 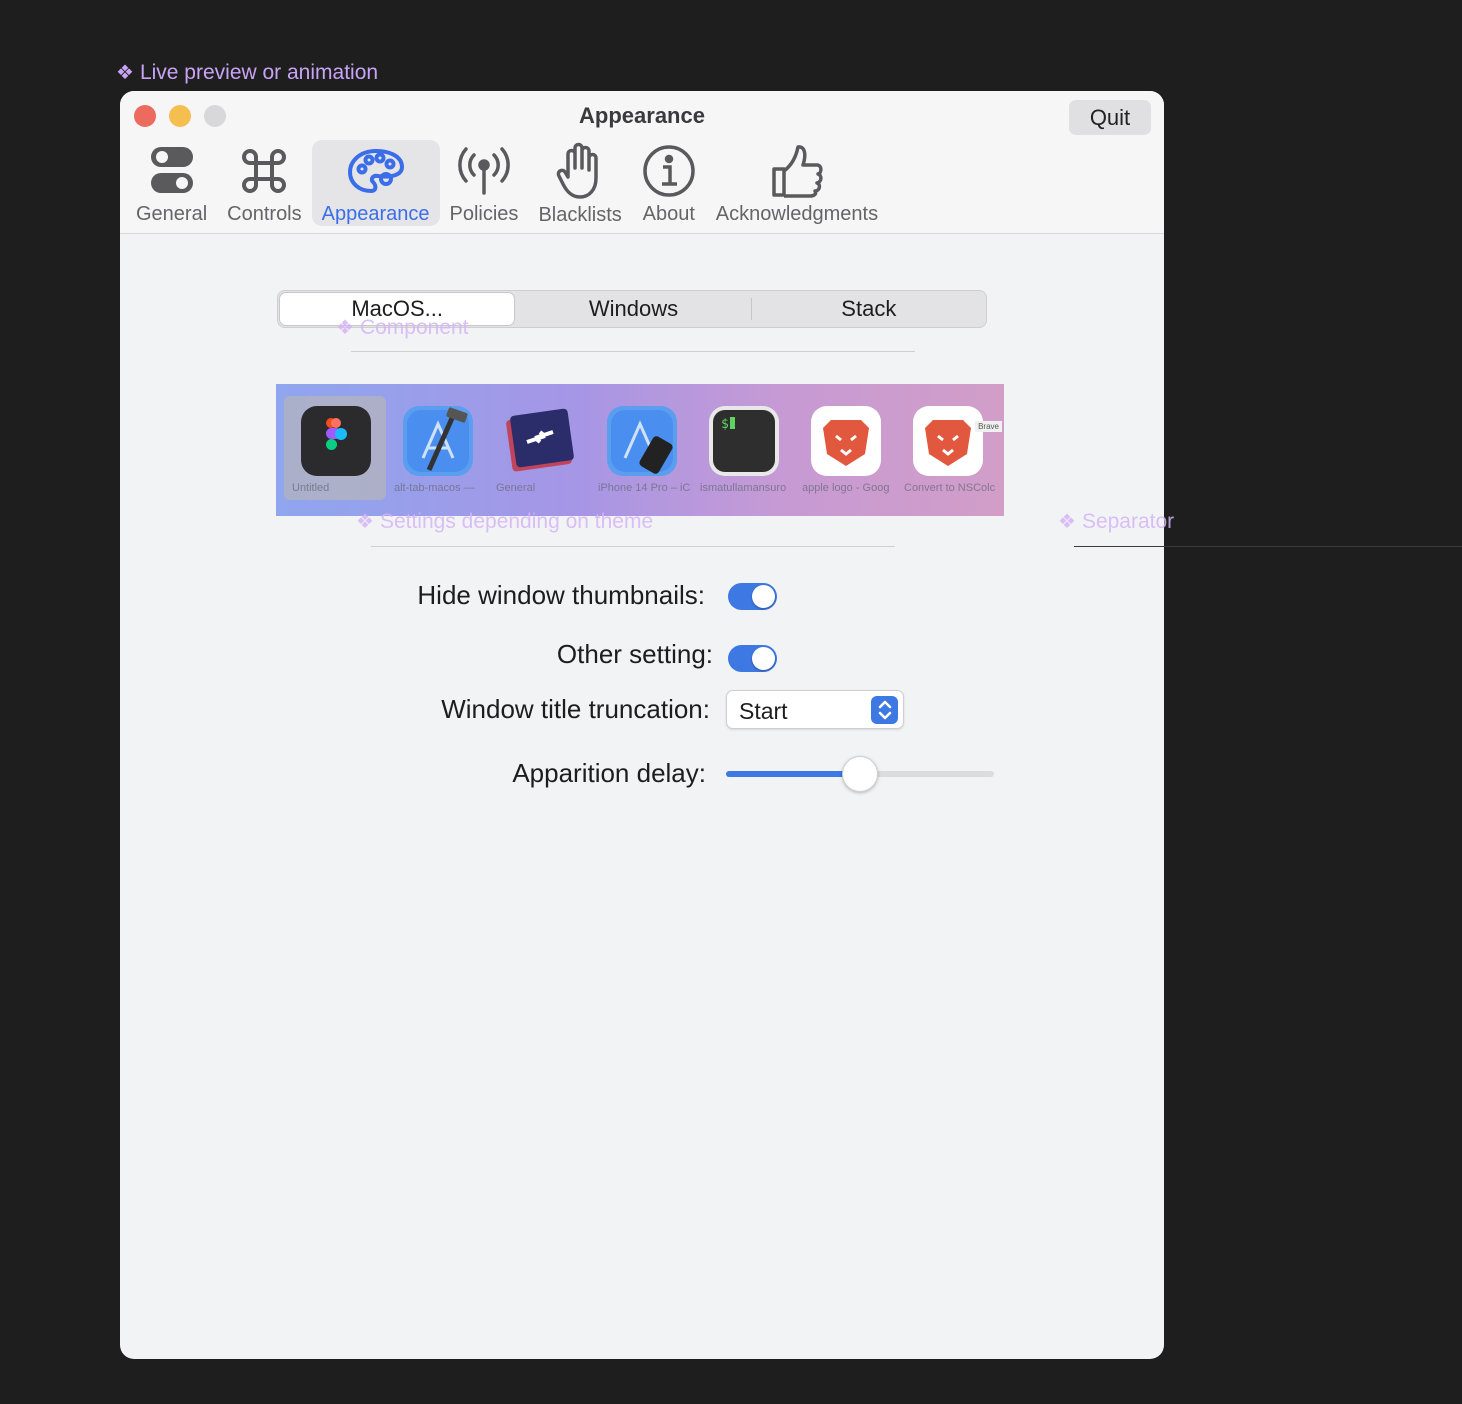 I want to click on other-setting-label: Other setting:, so click(x=634, y=654).